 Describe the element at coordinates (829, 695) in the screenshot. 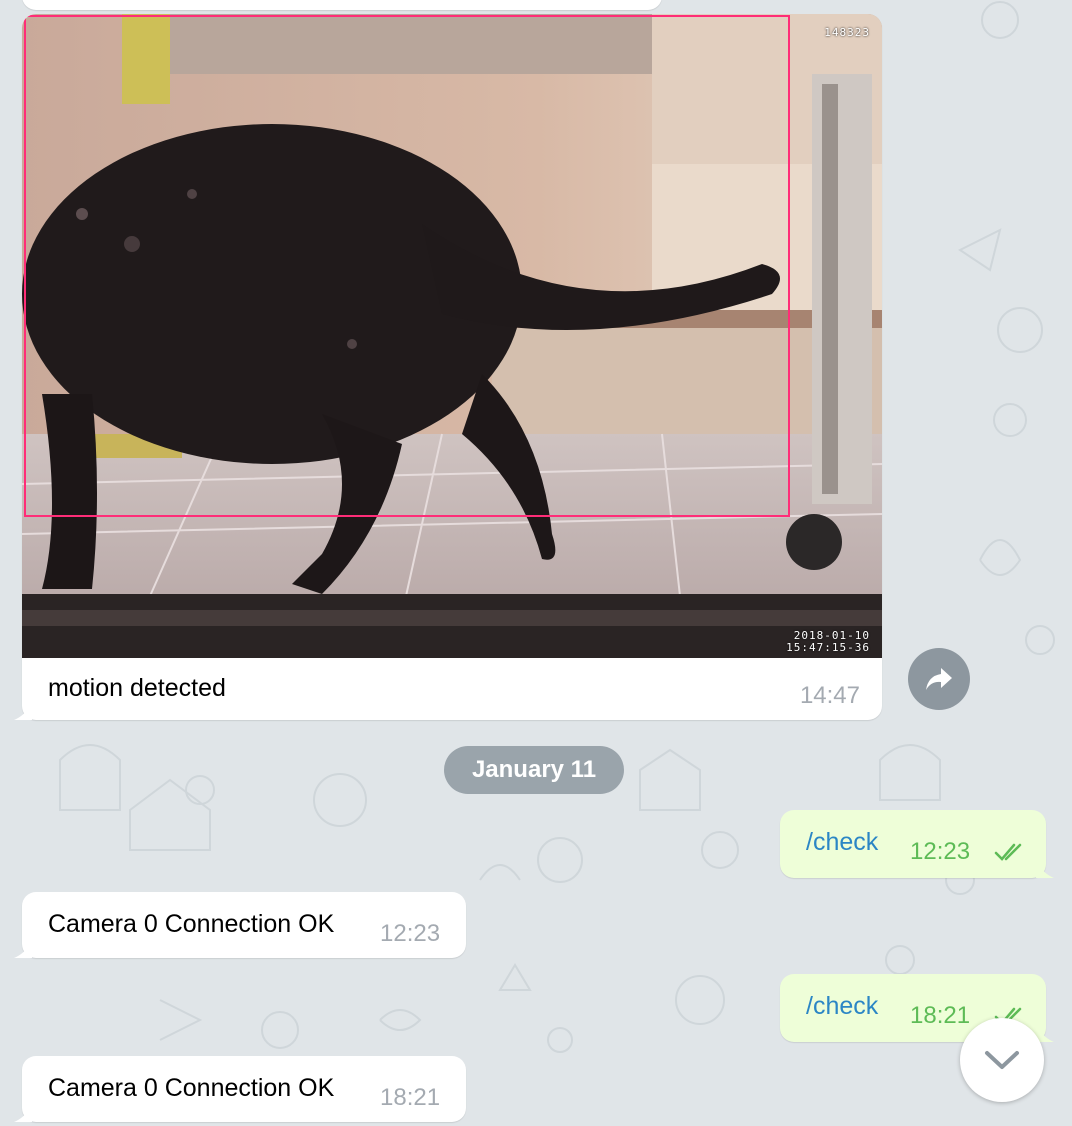

I see `message-time: 14:47` at that location.